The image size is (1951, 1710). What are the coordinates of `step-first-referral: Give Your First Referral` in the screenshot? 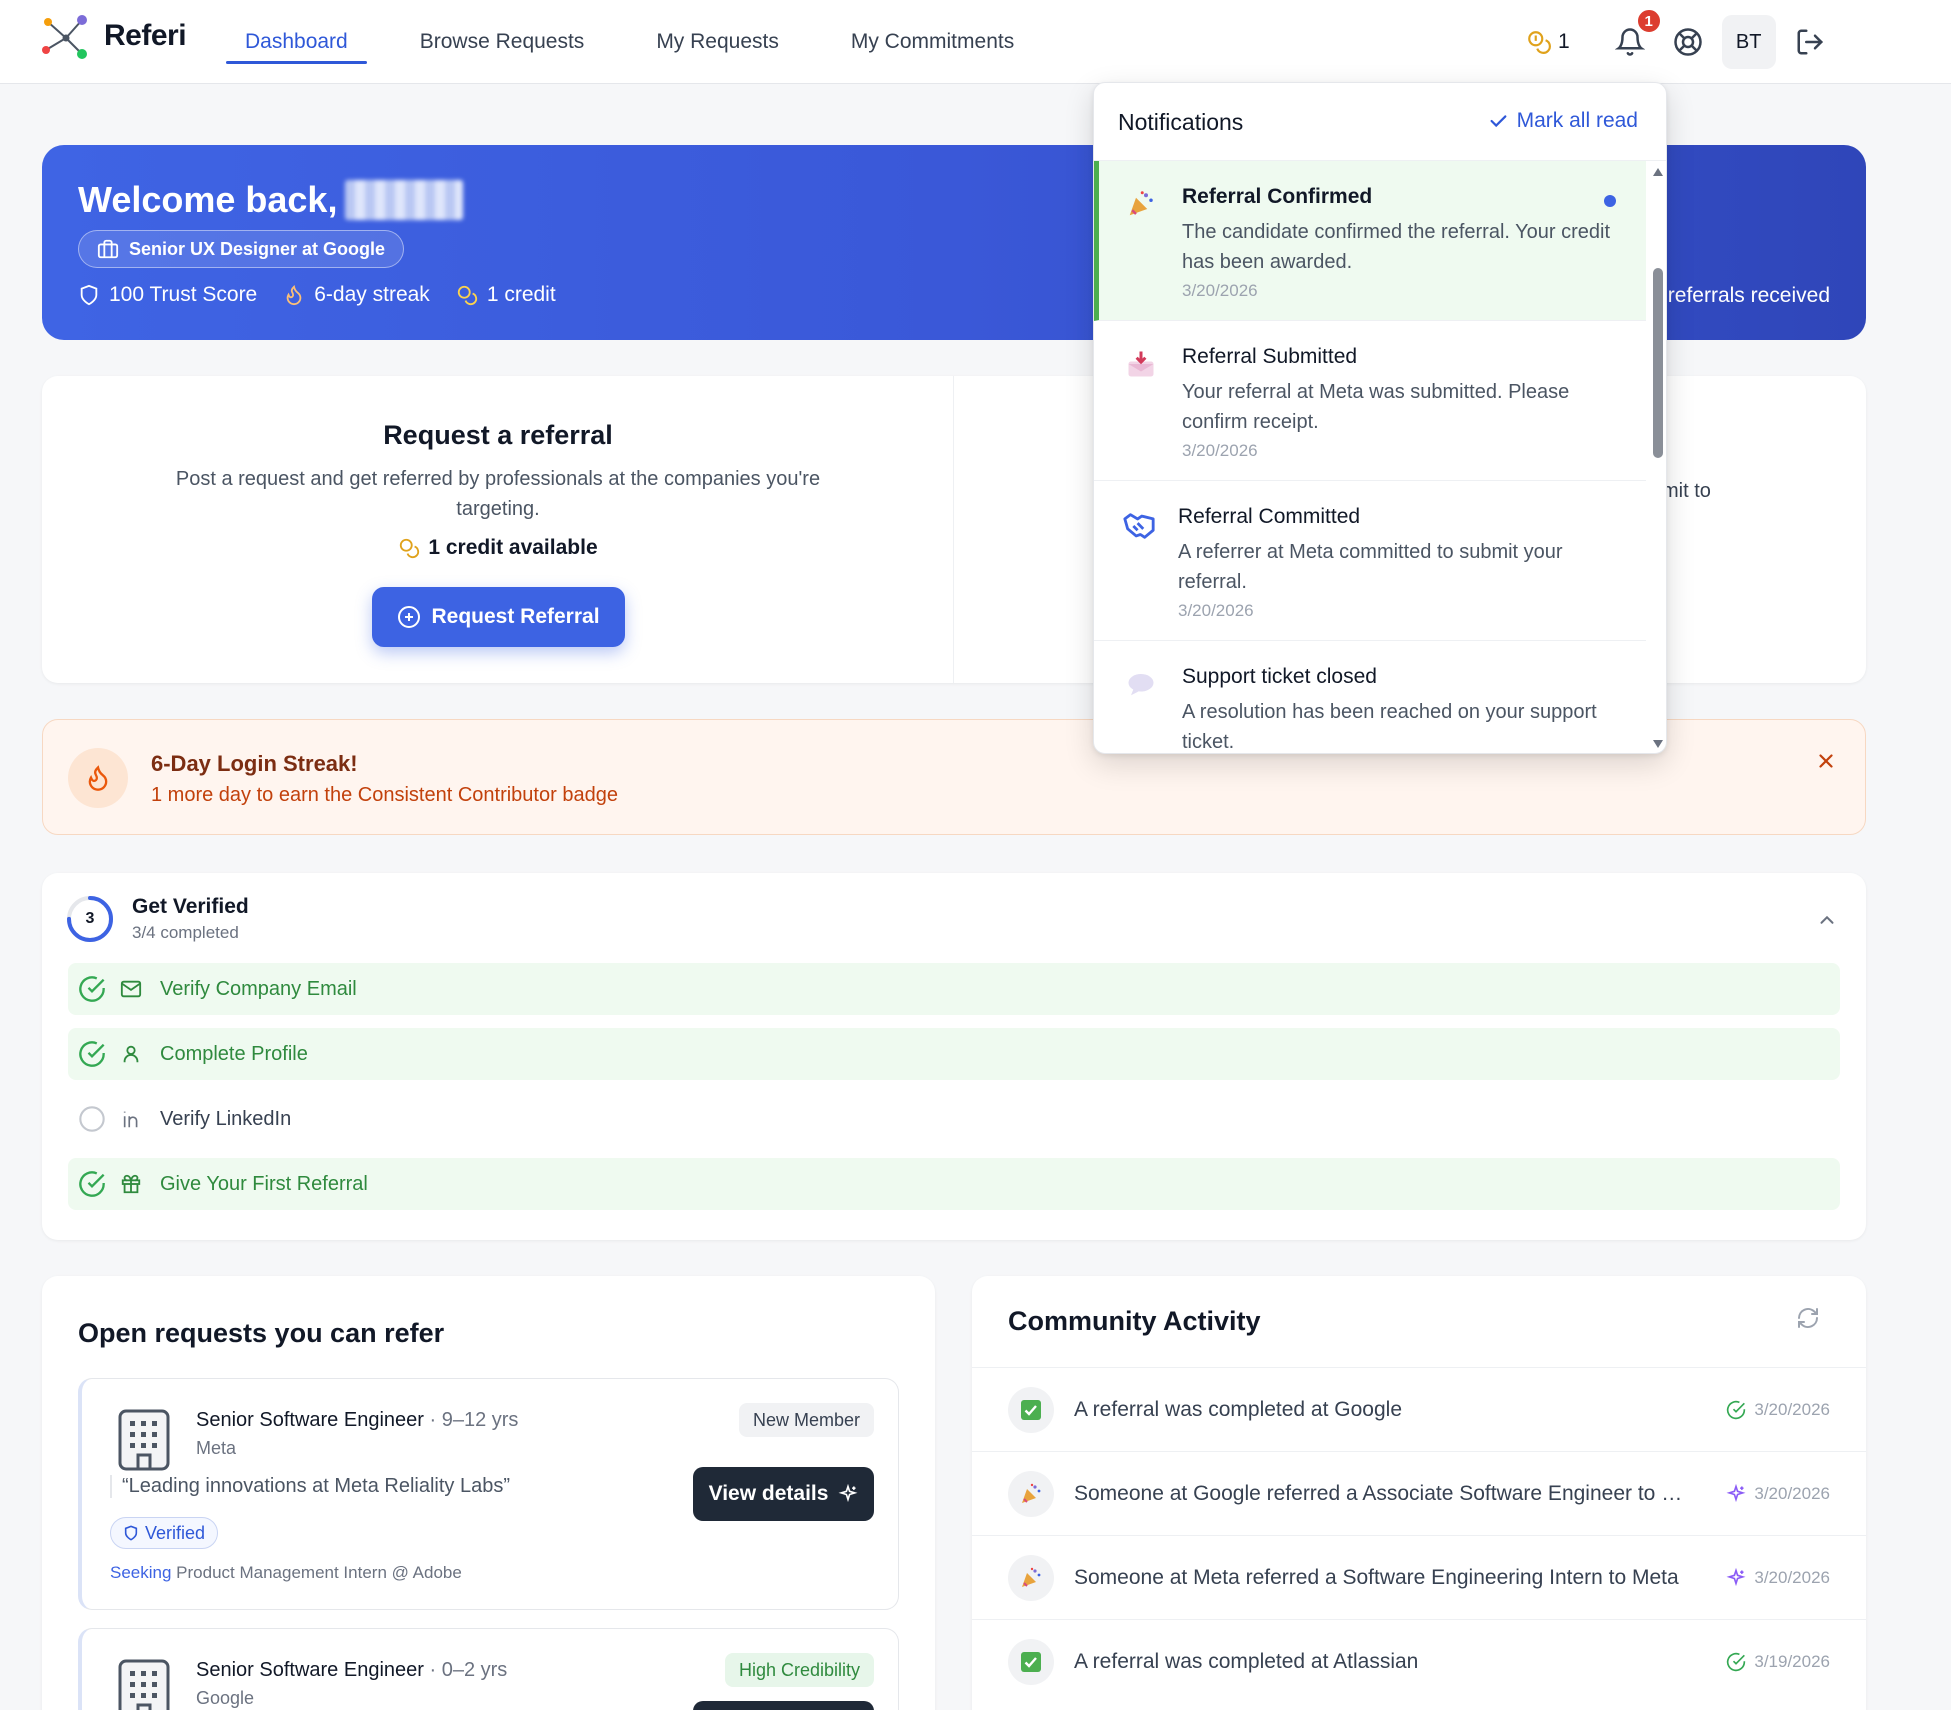 It's located at (954, 1184).